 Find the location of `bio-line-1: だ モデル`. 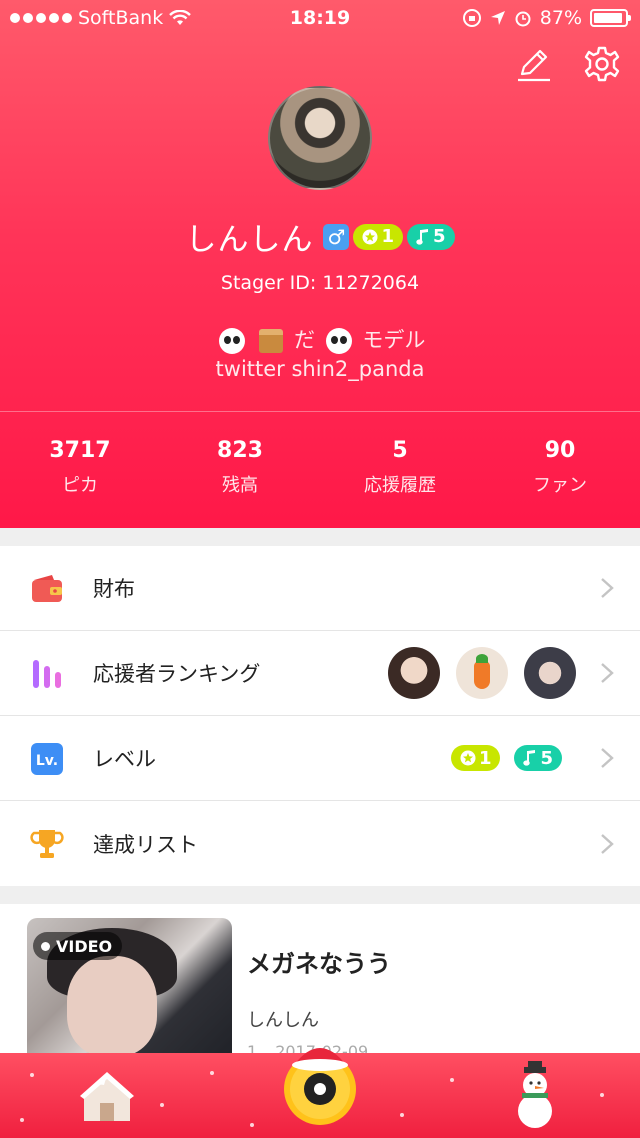

bio-line-1: だ モデル is located at coordinates (320, 340).